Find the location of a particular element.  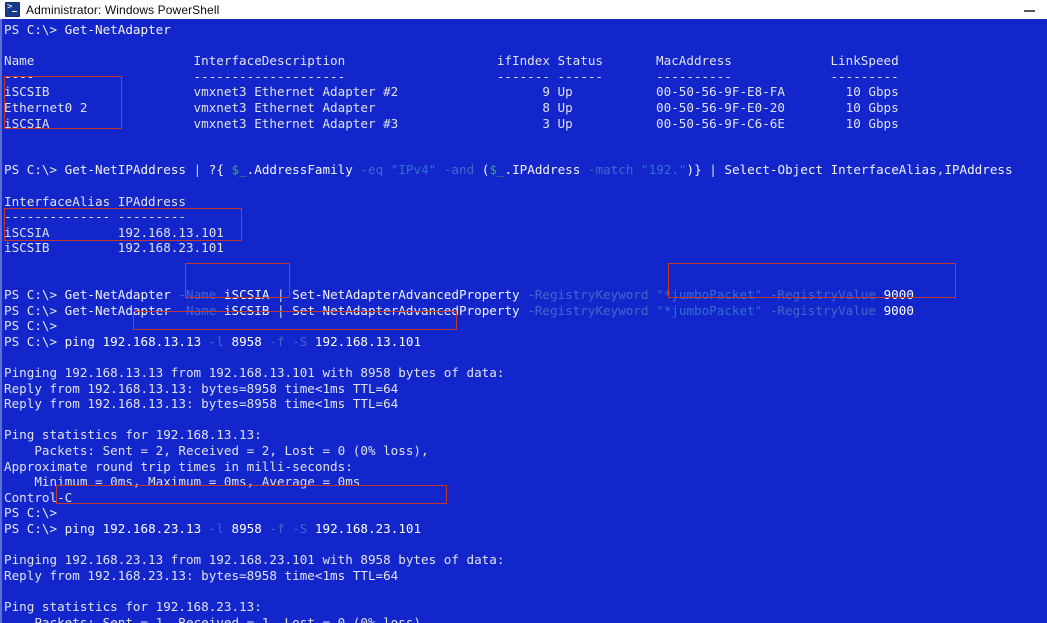

terminal-token: Select-Object InterfaceAlias is located at coordinates (830, 170).